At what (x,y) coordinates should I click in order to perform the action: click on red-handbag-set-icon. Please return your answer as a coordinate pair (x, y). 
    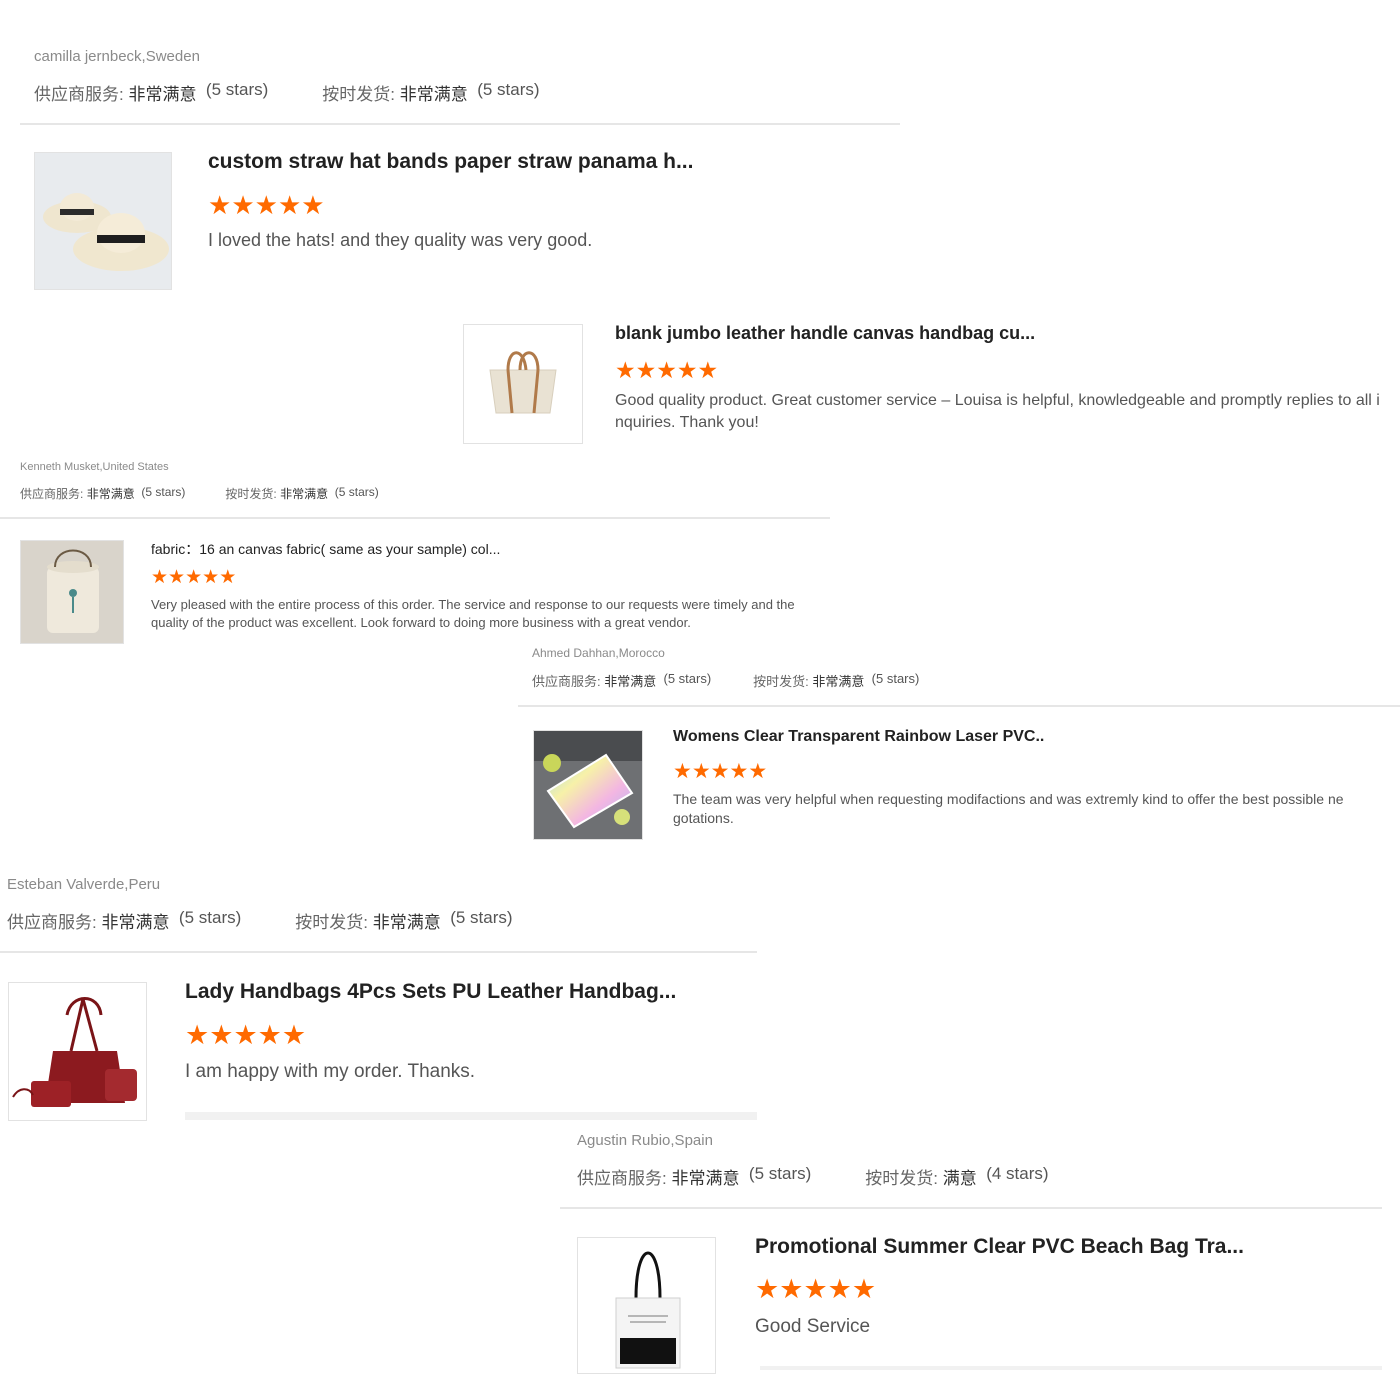
    Looking at the image, I should click on (77, 1051).